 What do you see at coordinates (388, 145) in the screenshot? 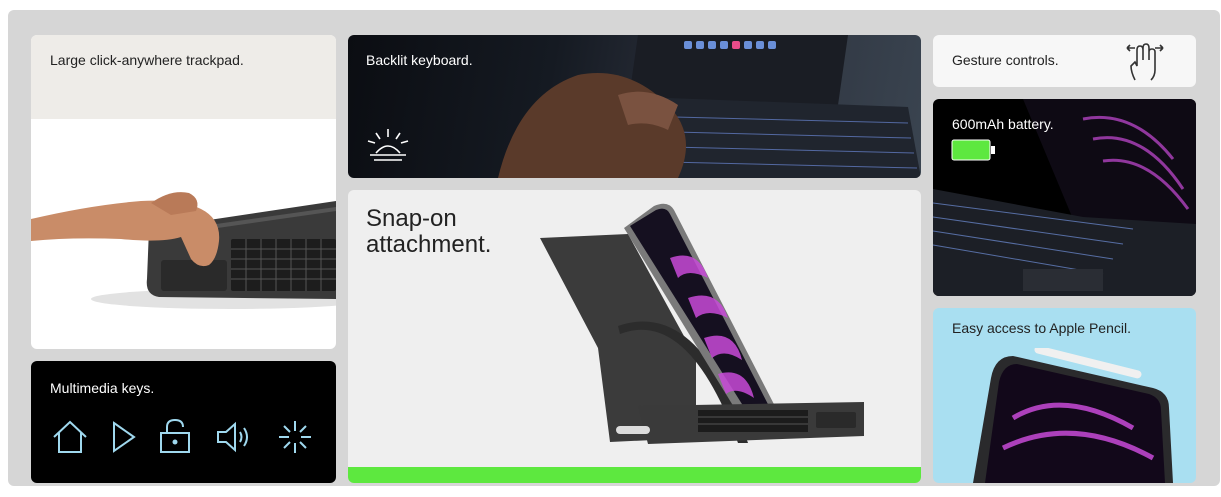
I see `light-icon` at bounding box center [388, 145].